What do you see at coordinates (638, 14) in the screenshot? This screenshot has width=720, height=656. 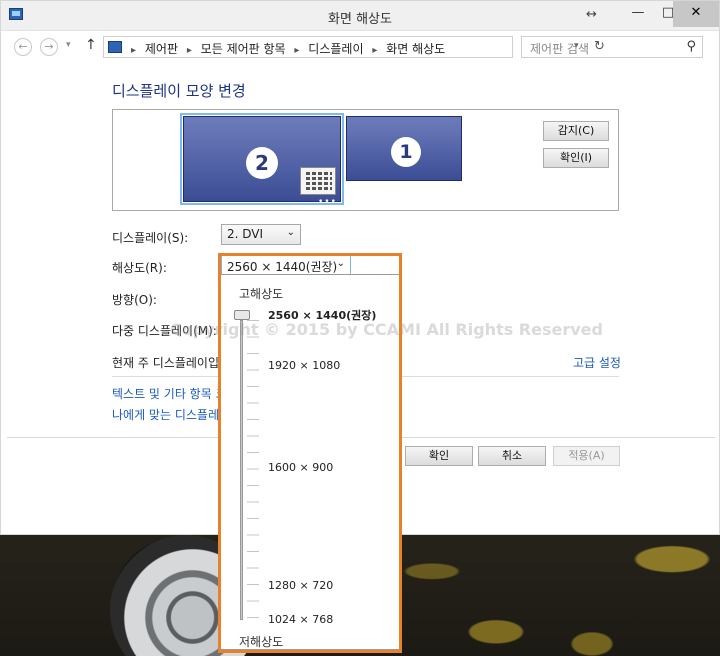 I see `minimize-button: —` at bounding box center [638, 14].